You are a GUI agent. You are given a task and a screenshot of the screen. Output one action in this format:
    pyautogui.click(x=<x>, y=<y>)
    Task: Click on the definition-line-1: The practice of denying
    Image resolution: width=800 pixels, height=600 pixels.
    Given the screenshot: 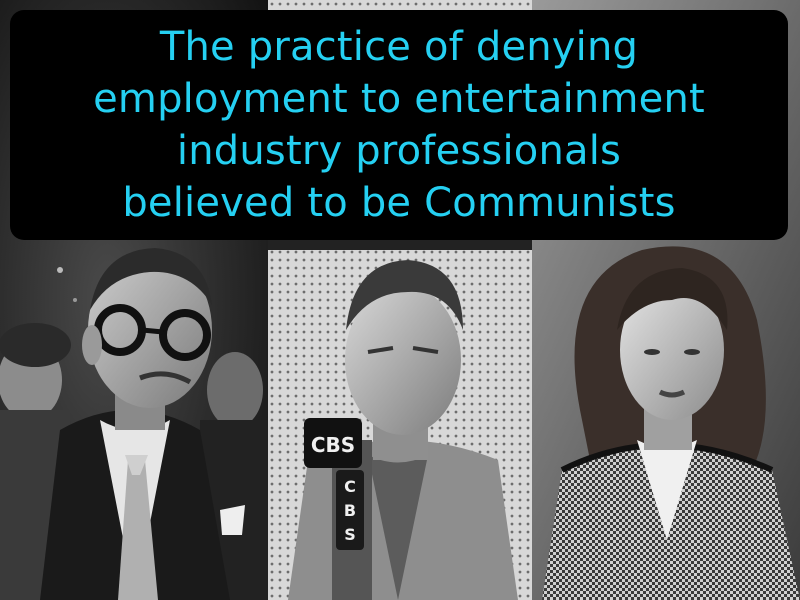 What is the action you would take?
    pyautogui.click(x=399, y=47)
    